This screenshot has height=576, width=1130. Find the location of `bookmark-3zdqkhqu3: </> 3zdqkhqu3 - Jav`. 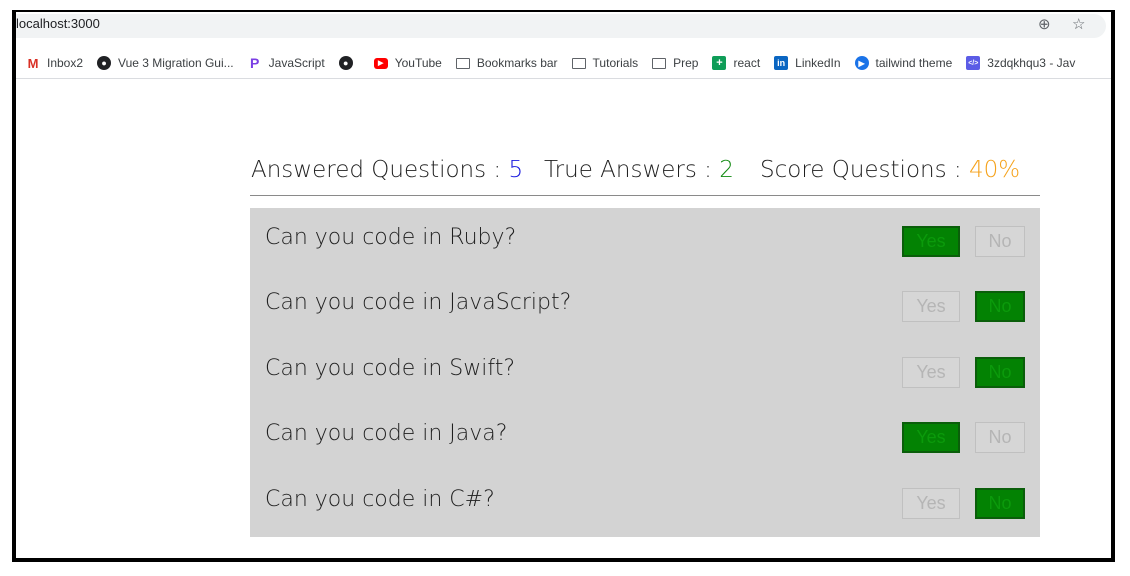

bookmark-3zdqkhqu3: </> 3zdqkhqu3 - Jav is located at coordinates (1020, 63).